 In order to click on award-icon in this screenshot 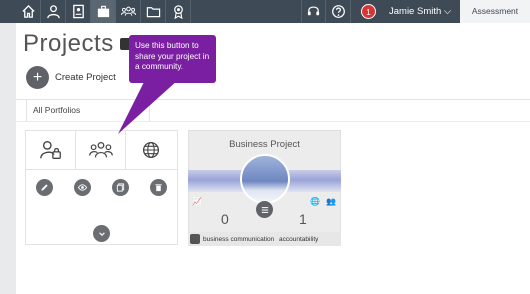, I will do `click(178, 12)`.